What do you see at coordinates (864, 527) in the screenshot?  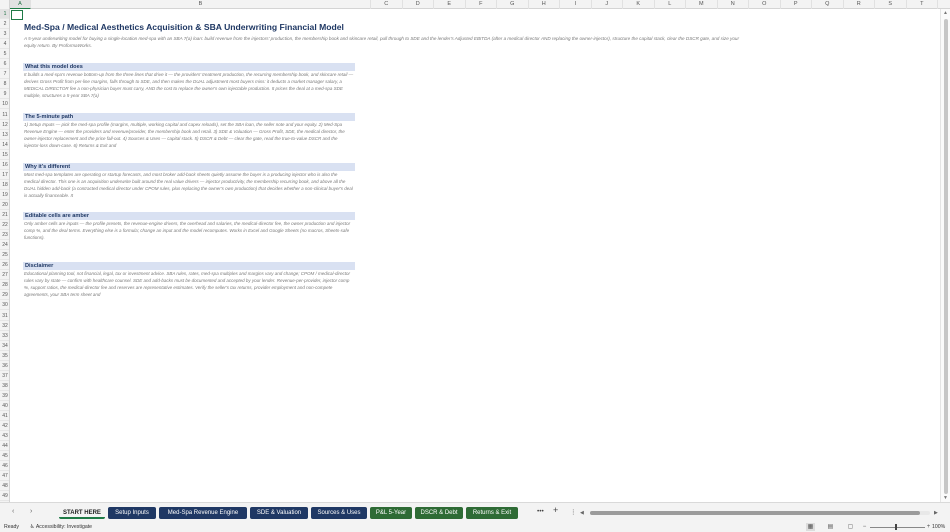 I see `zoom-out-icon: −` at bounding box center [864, 527].